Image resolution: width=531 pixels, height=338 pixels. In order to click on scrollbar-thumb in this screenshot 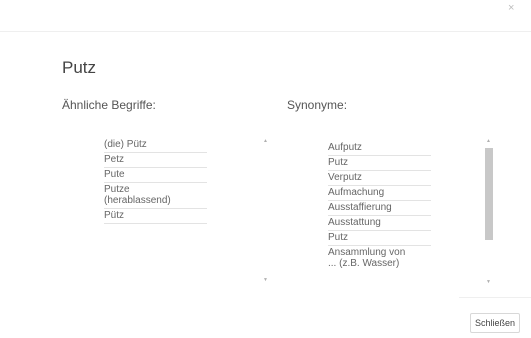, I will do `click(489, 194)`.